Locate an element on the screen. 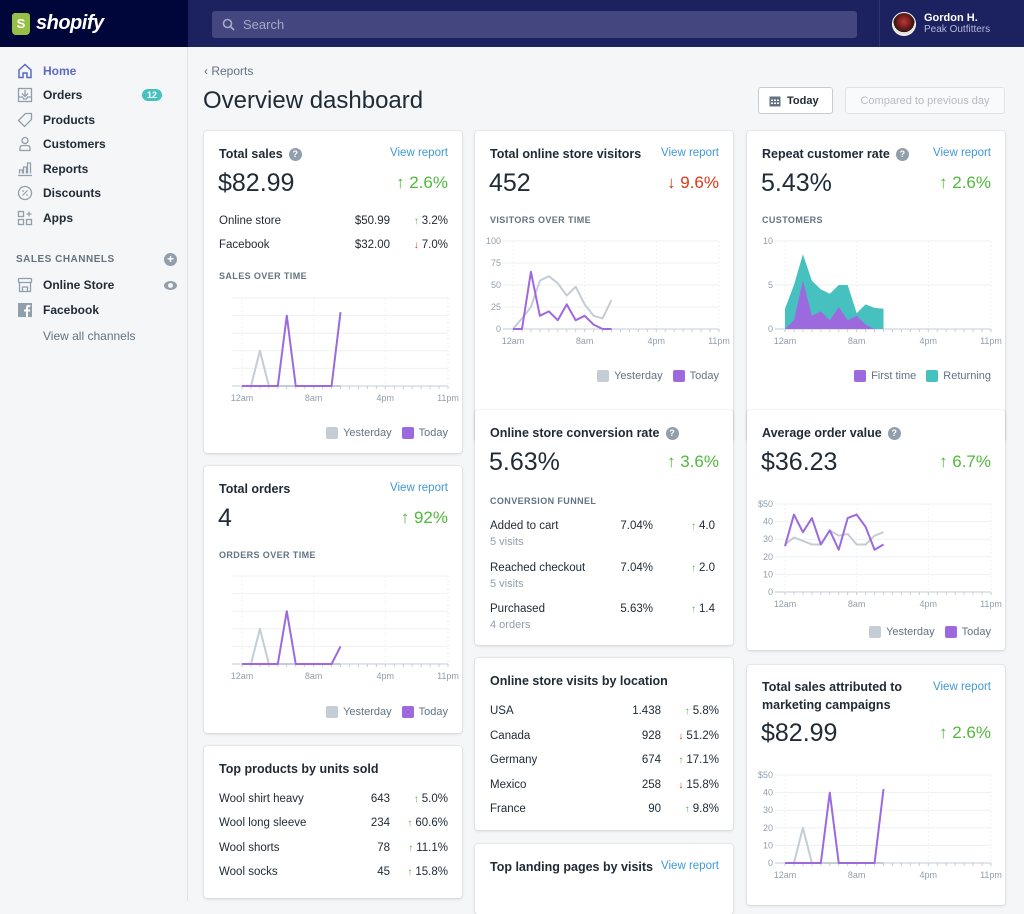 The height and width of the screenshot is (914, 1024). user-menu: Gordon H. Peak Outfitters is located at coordinates (951, 23).